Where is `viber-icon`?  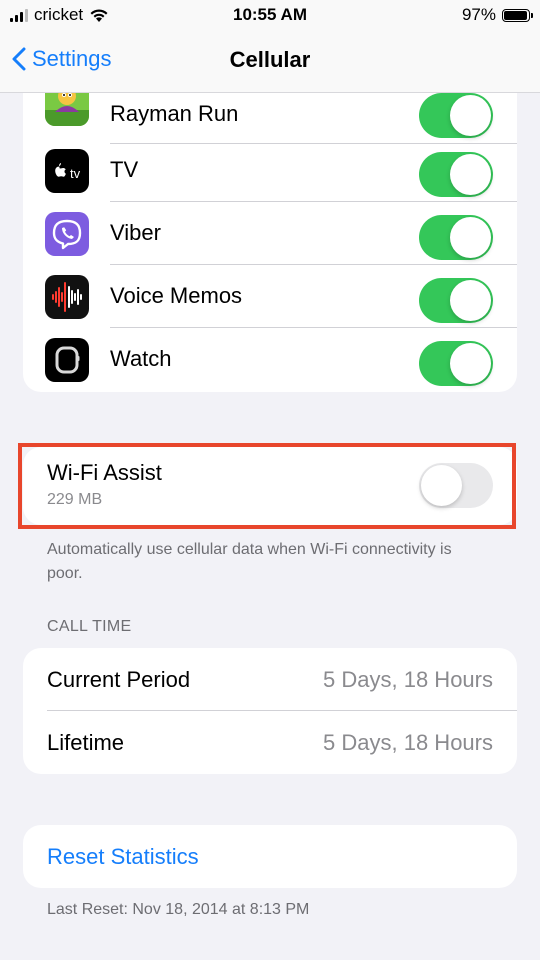 viber-icon is located at coordinates (67, 234).